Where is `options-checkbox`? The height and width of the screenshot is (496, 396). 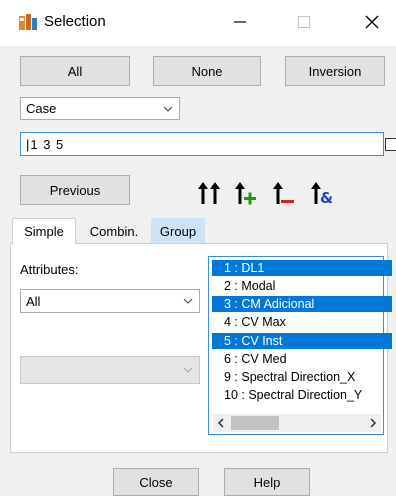 options-checkbox is located at coordinates (390, 144).